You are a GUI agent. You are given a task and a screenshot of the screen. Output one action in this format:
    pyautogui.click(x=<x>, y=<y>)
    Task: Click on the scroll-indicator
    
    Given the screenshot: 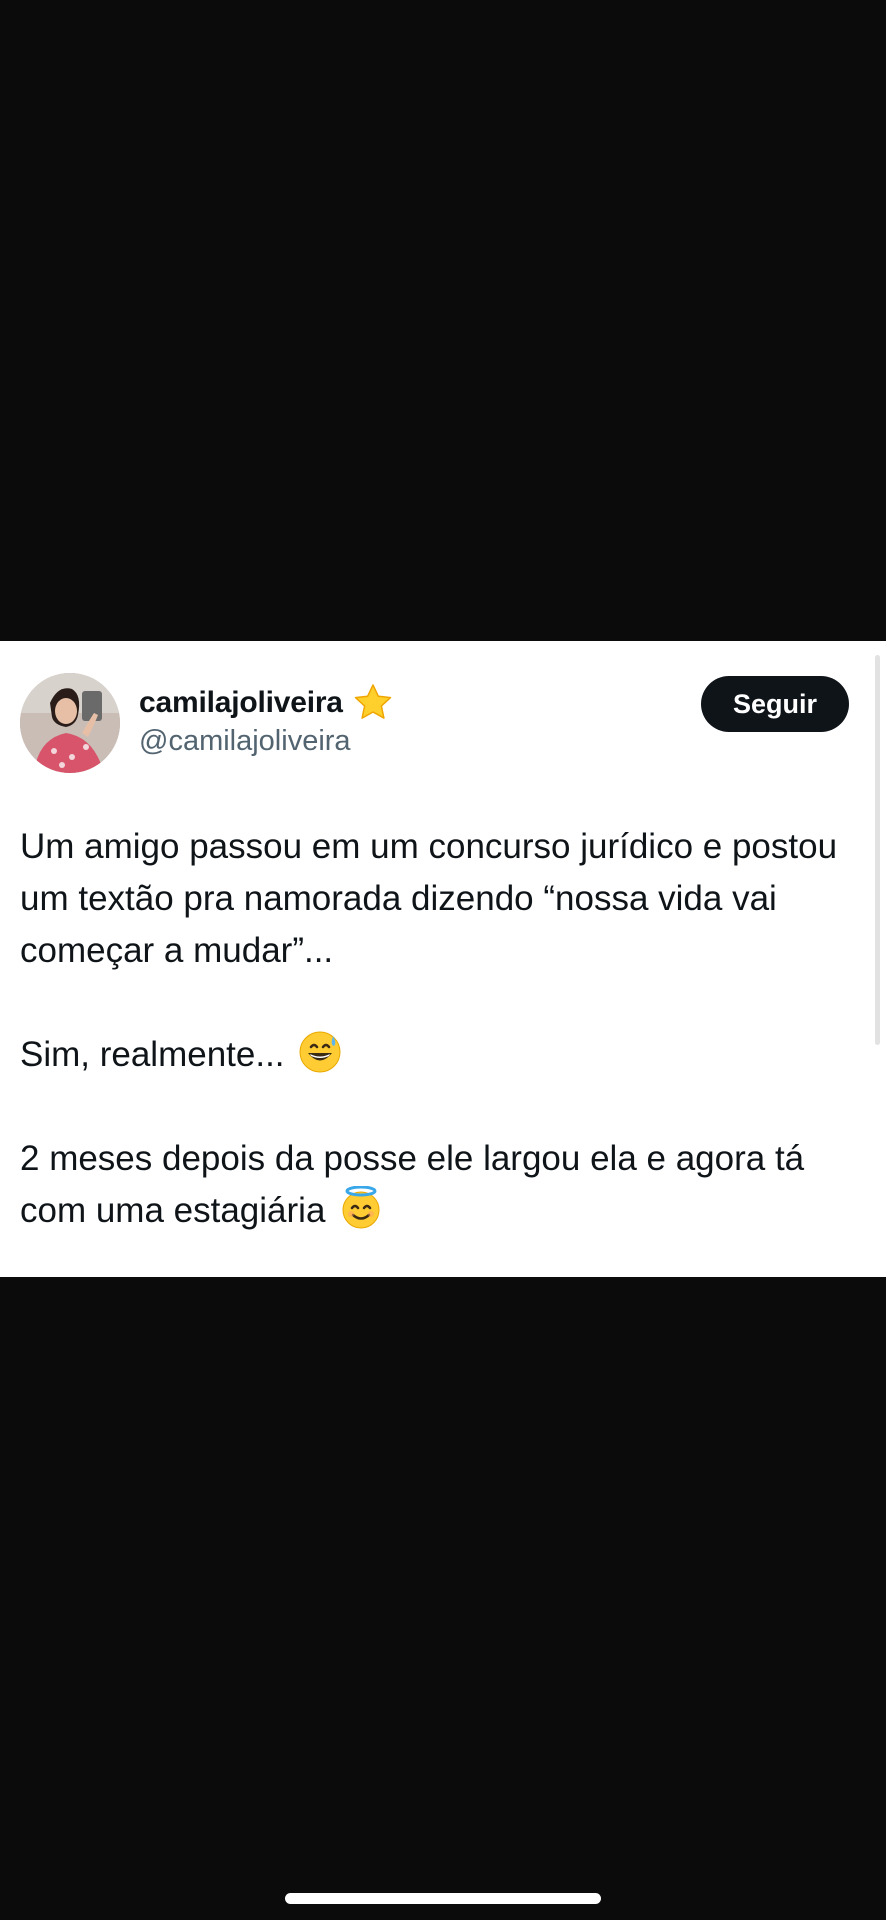 What is the action you would take?
    pyautogui.click(x=877, y=850)
    